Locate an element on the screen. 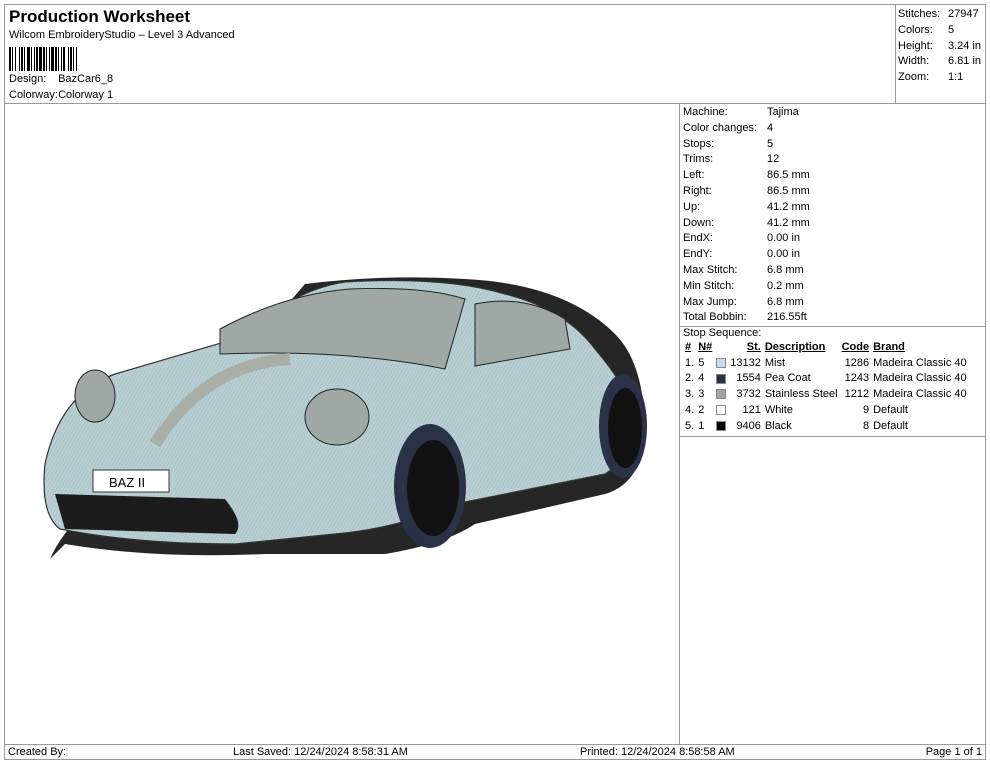 The image size is (990, 762). license-plate-text: BAZ II is located at coordinates (127, 482).